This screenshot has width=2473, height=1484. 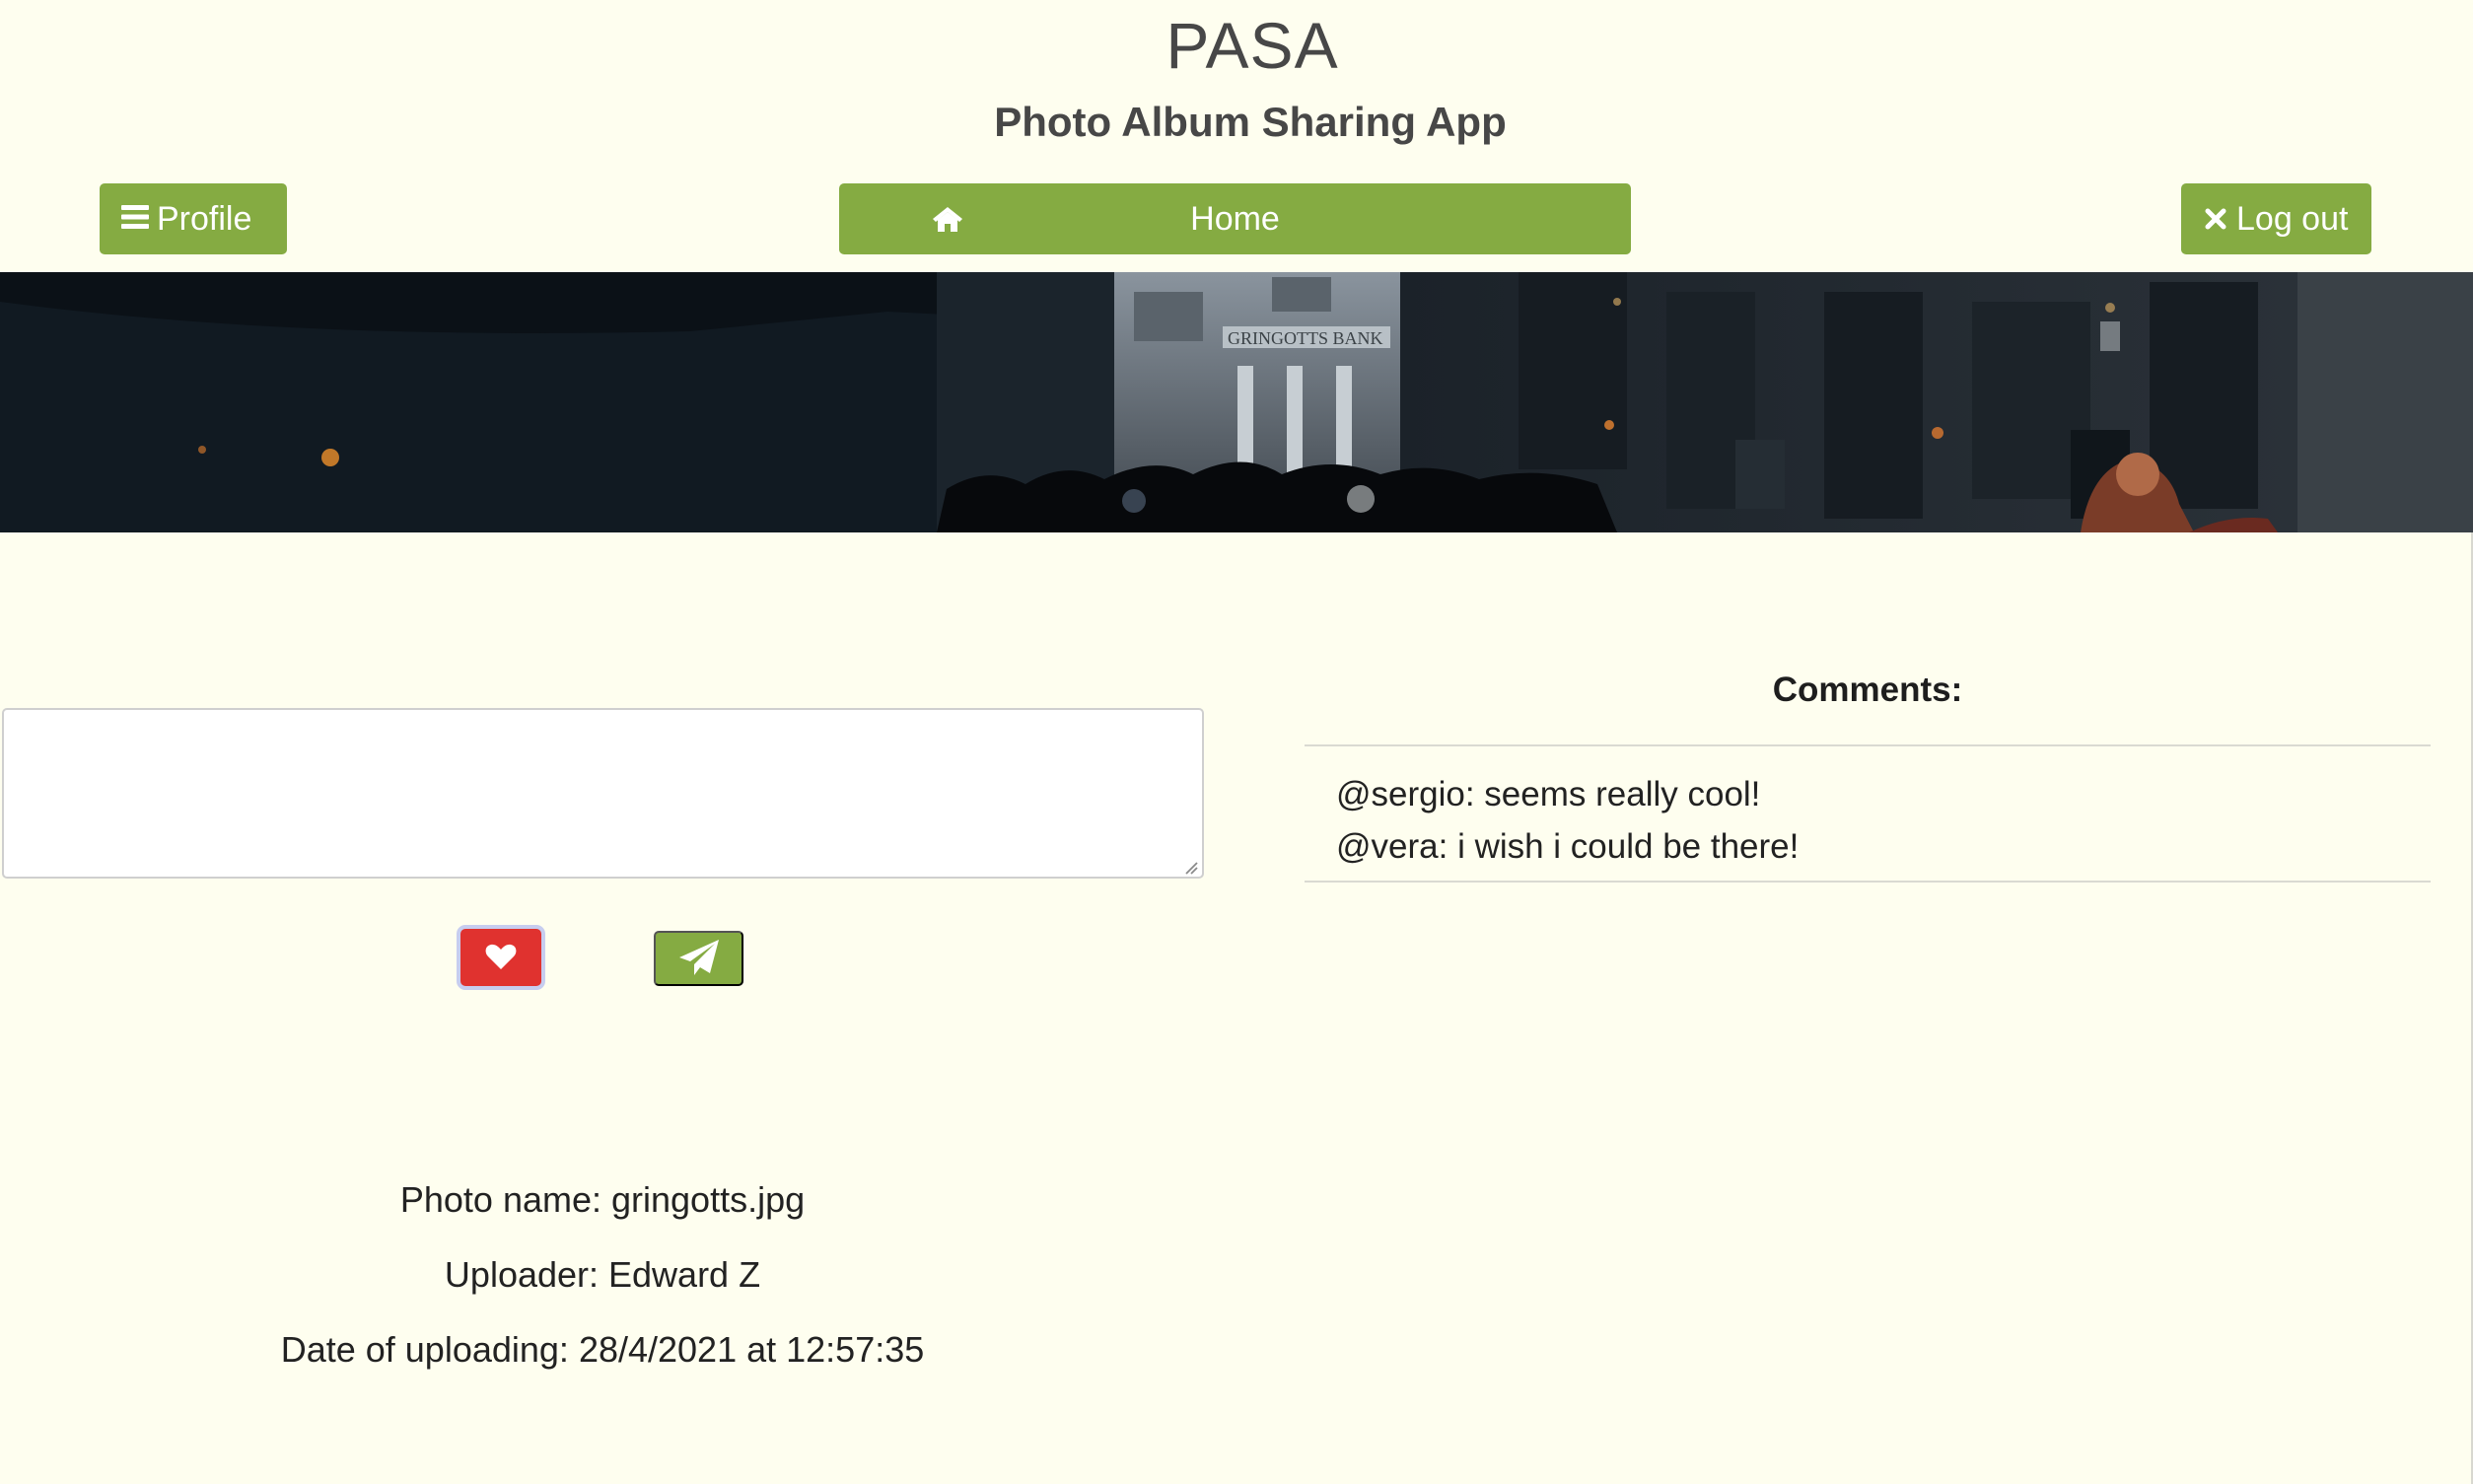 I want to click on app-subtitle: Photo Album Sharing App, so click(x=1251, y=122).